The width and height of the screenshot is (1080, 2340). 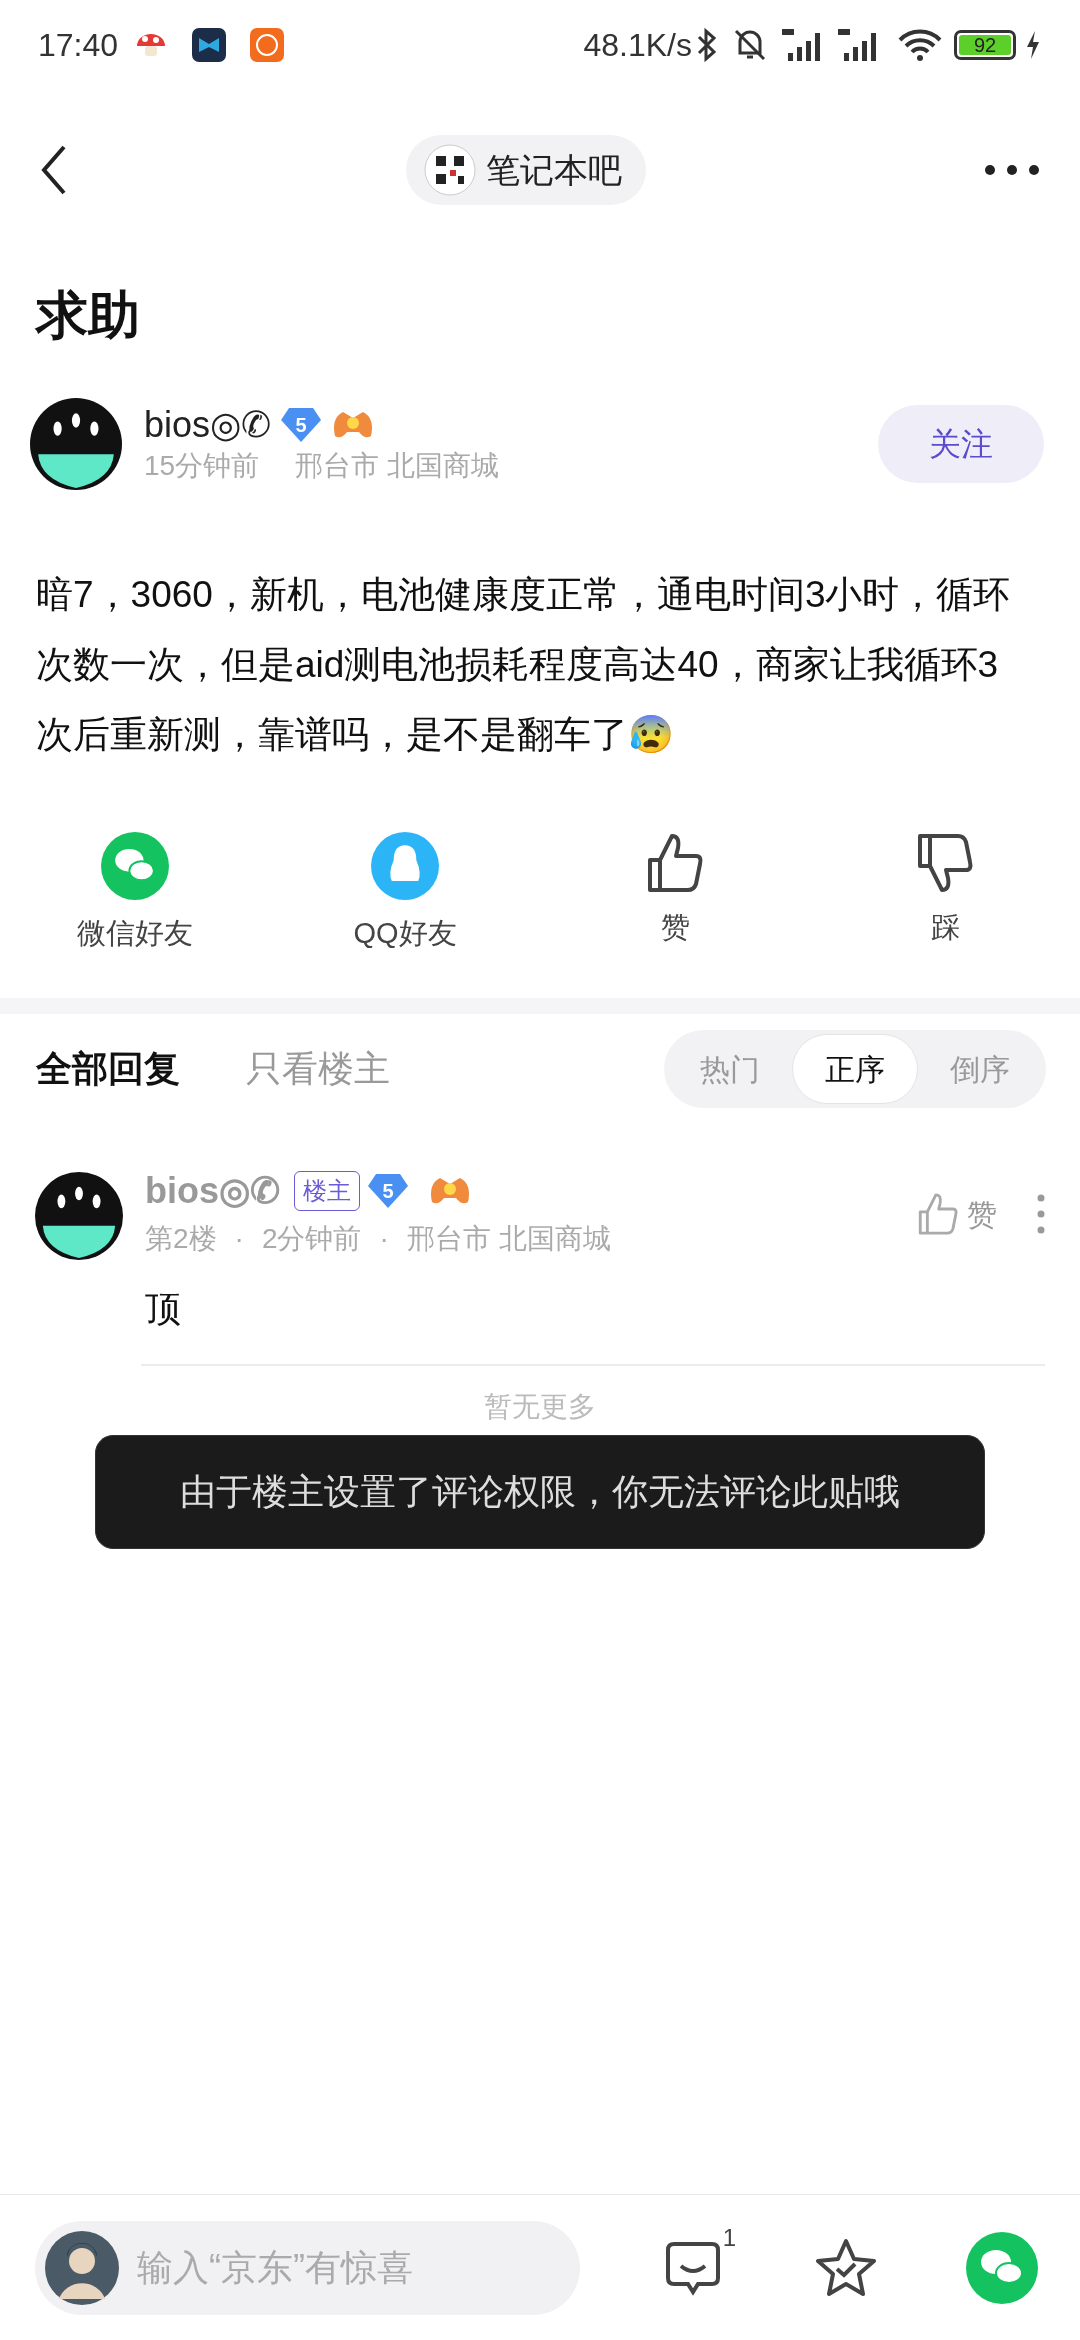 What do you see at coordinates (526, 170) in the screenshot?
I see `forum-pill: 笔记本吧` at bounding box center [526, 170].